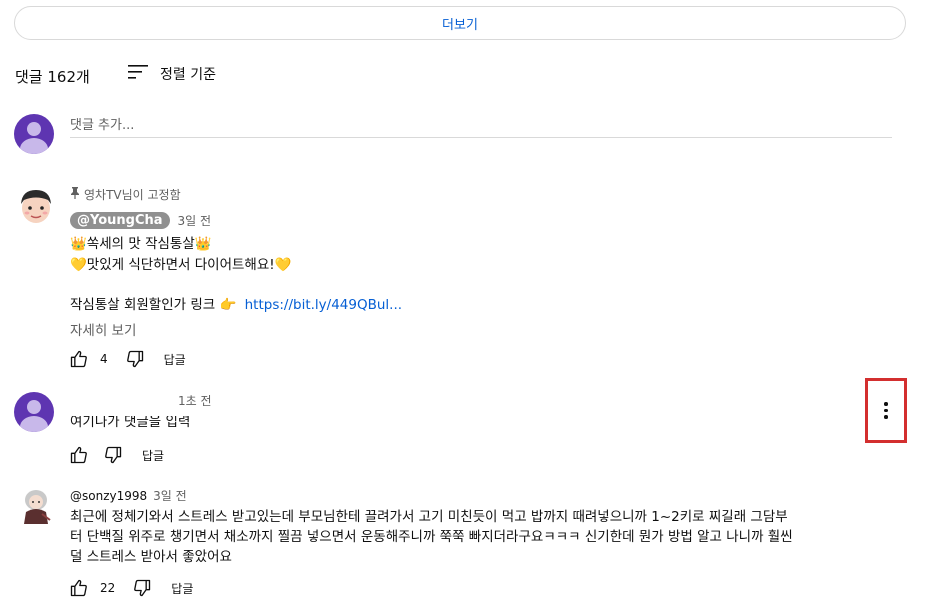 The height and width of the screenshot is (599, 930). Describe the element at coordinates (108, 588) in the screenshot. I see `like-count: 22` at that location.